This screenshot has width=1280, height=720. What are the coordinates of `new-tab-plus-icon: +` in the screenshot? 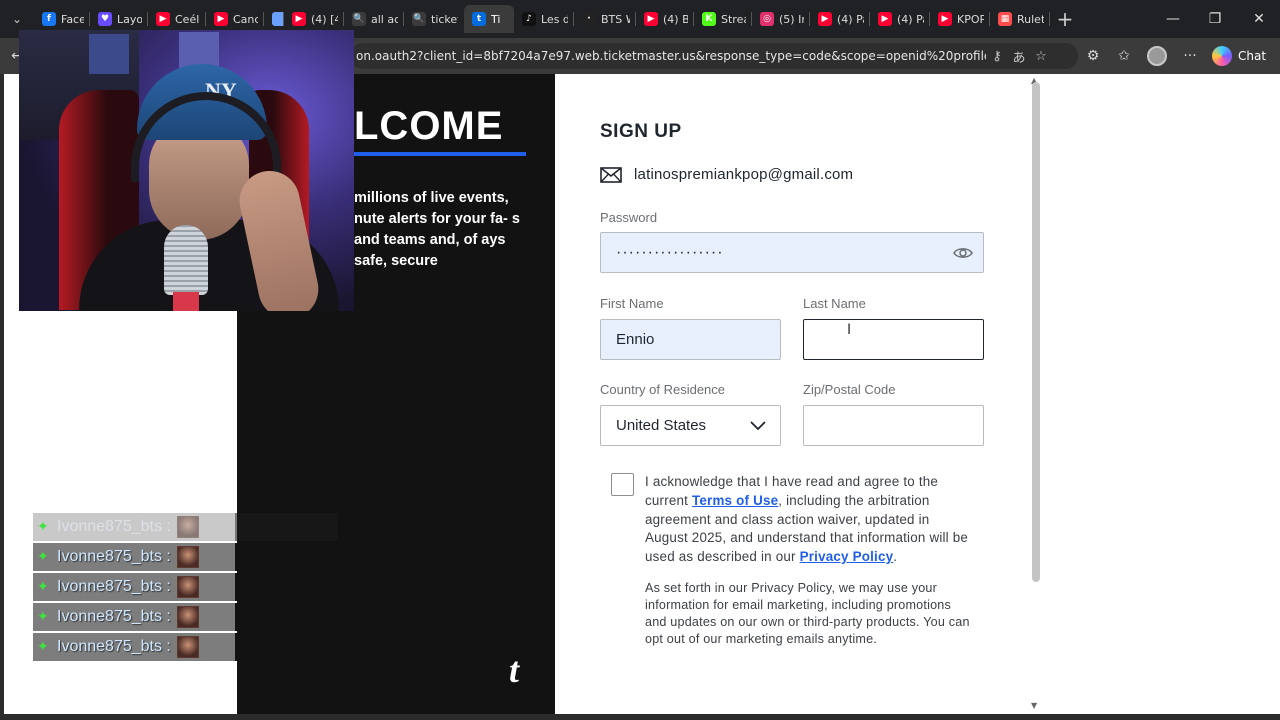 It's located at (1065, 19).